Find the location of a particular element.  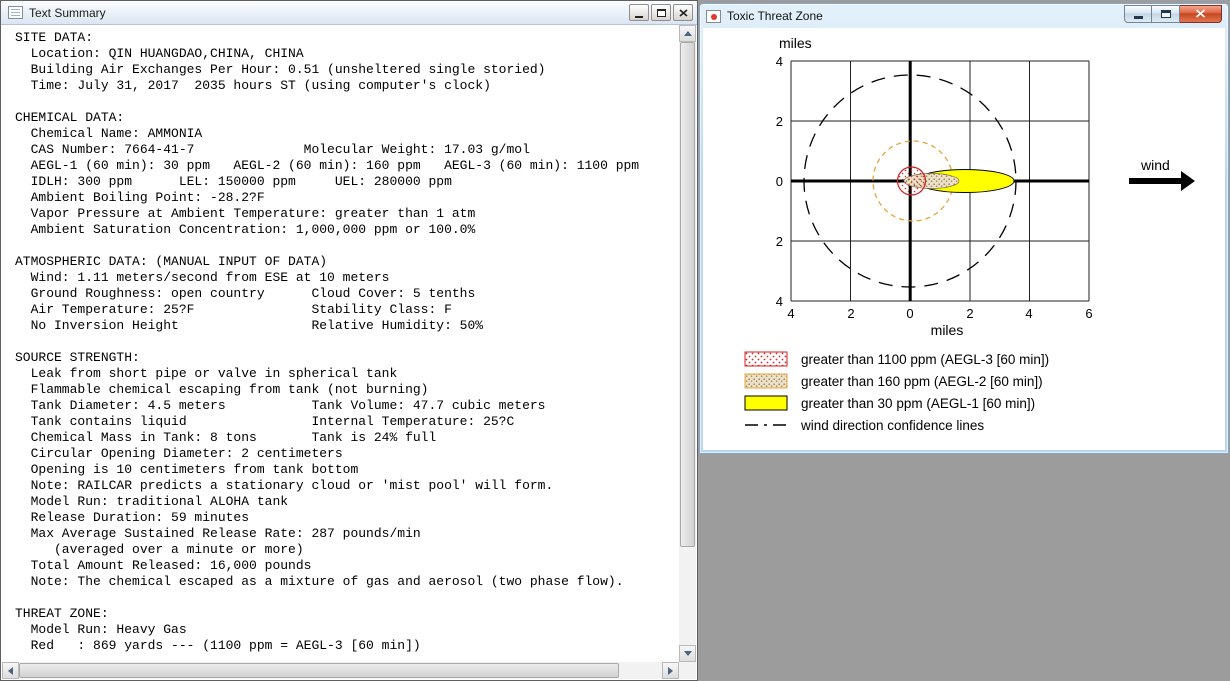

wind-label: wind is located at coordinates (1155, 165).